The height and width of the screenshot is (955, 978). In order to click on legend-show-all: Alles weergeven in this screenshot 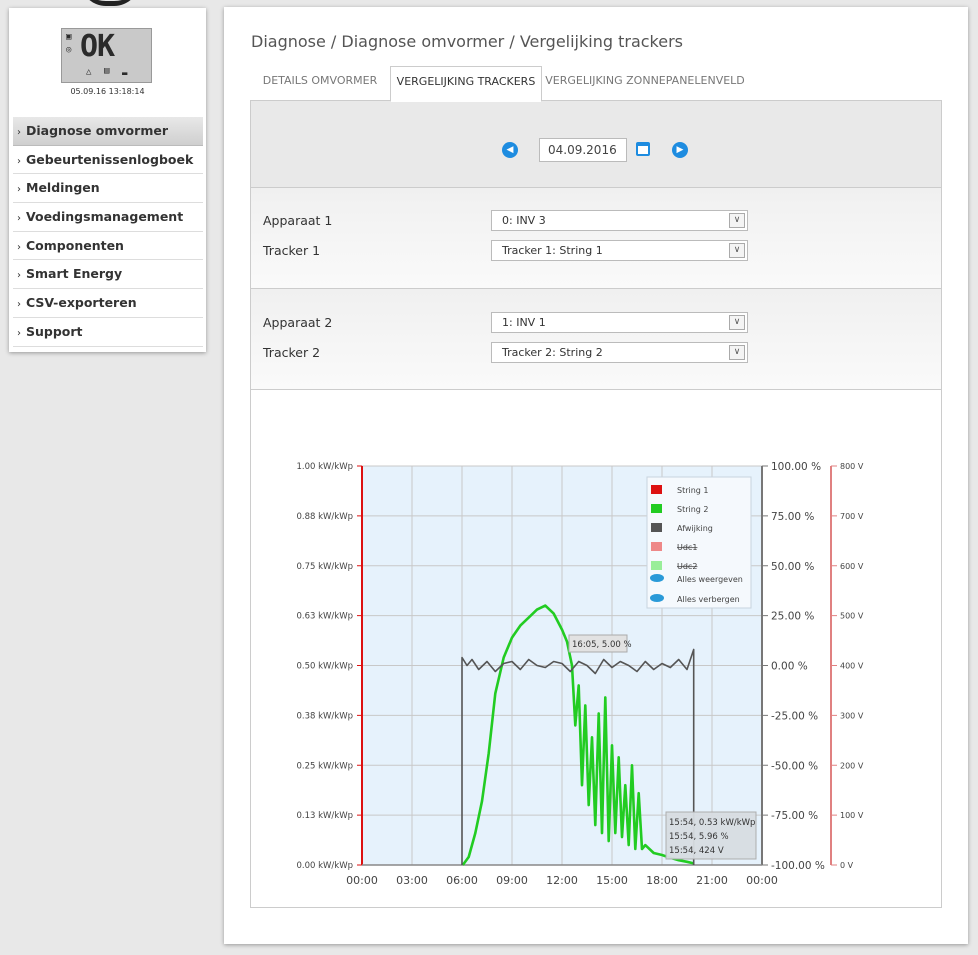, I will do `click(710, 579)`.